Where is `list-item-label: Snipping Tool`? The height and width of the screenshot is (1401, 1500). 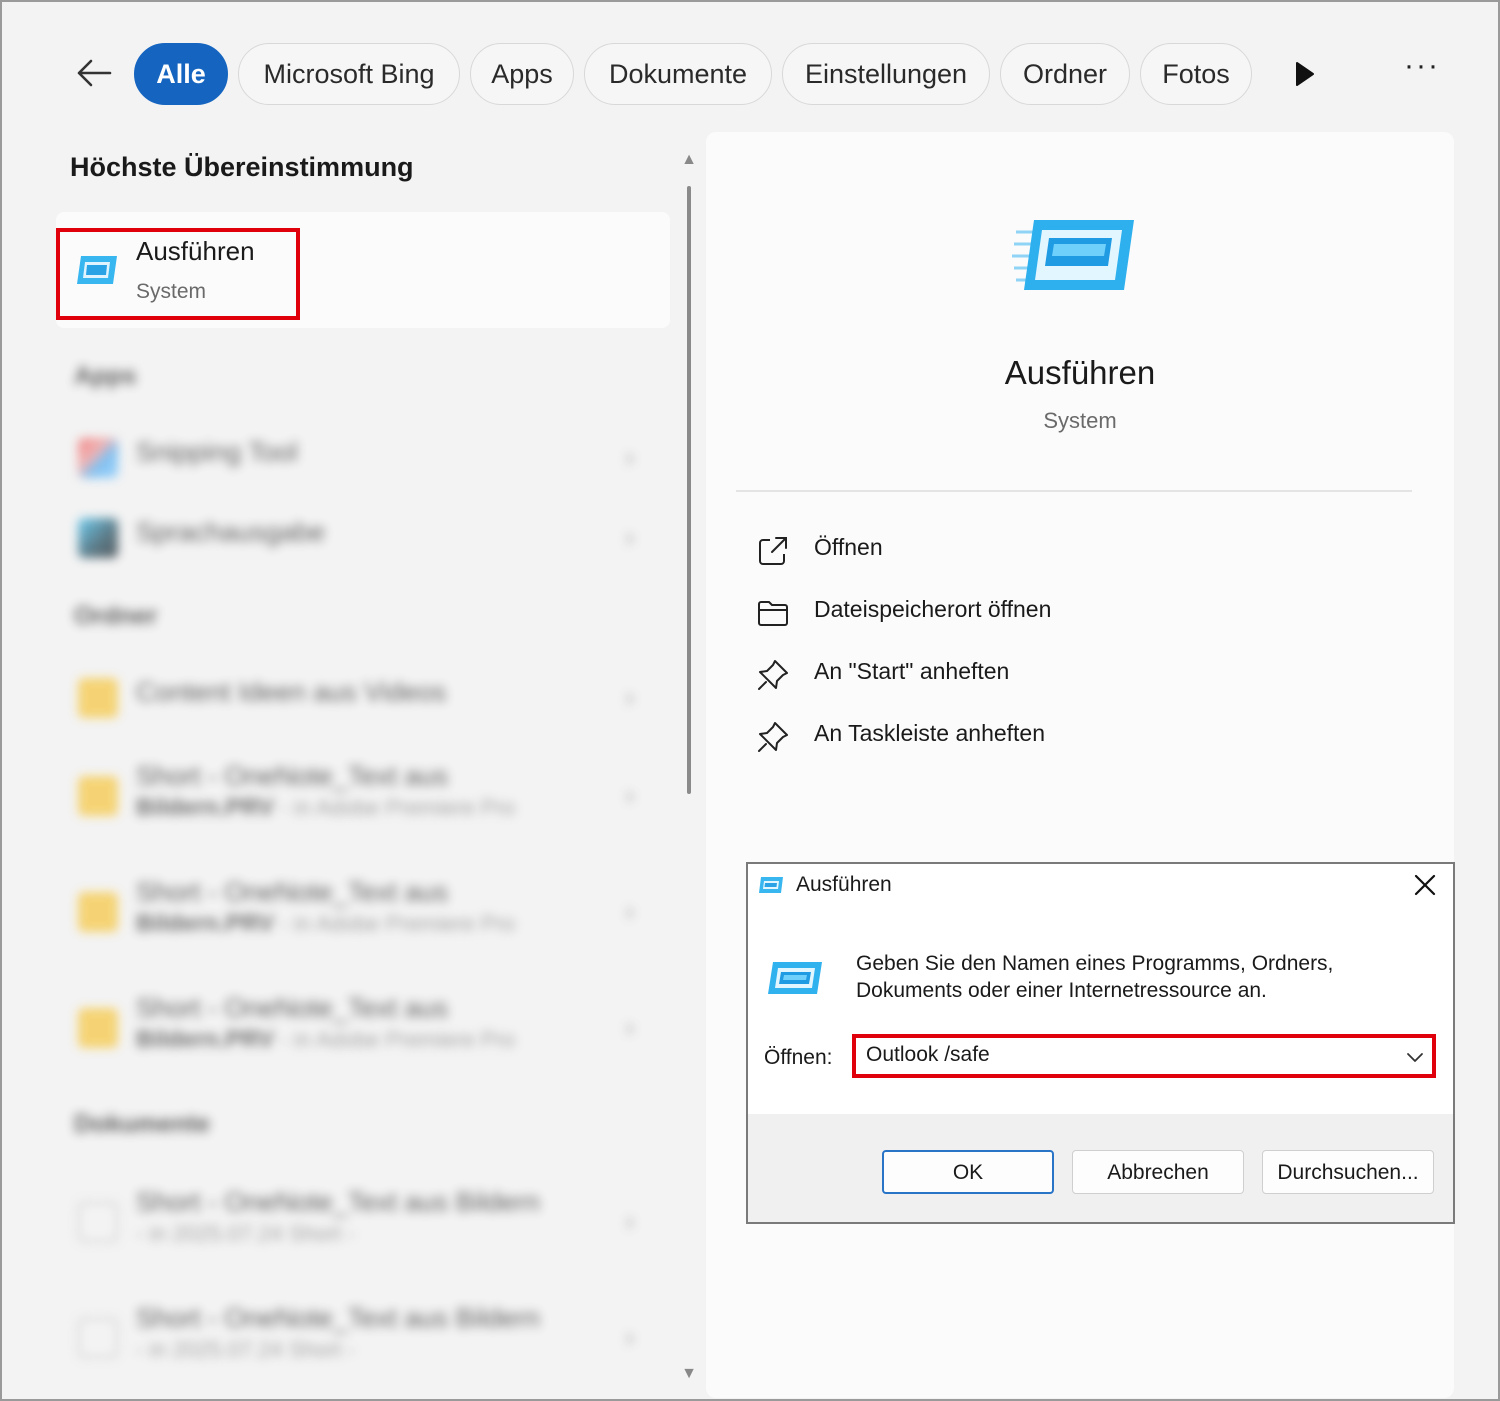 list-item-label: Snipping Tool is located at coordinates (217, 452).